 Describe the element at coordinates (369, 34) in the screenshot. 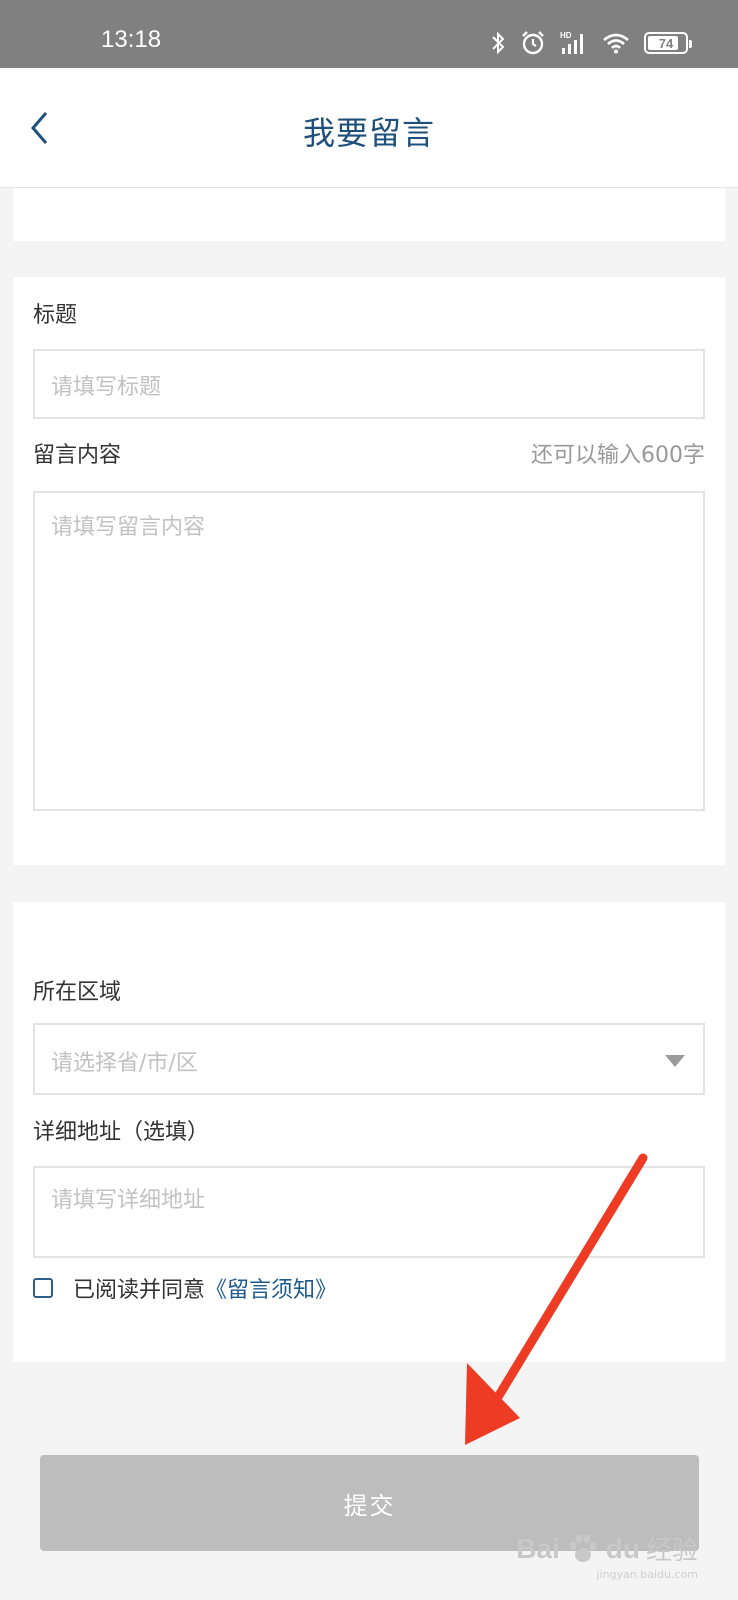

I see `status-bar: 13:18 HD 74` at that location.